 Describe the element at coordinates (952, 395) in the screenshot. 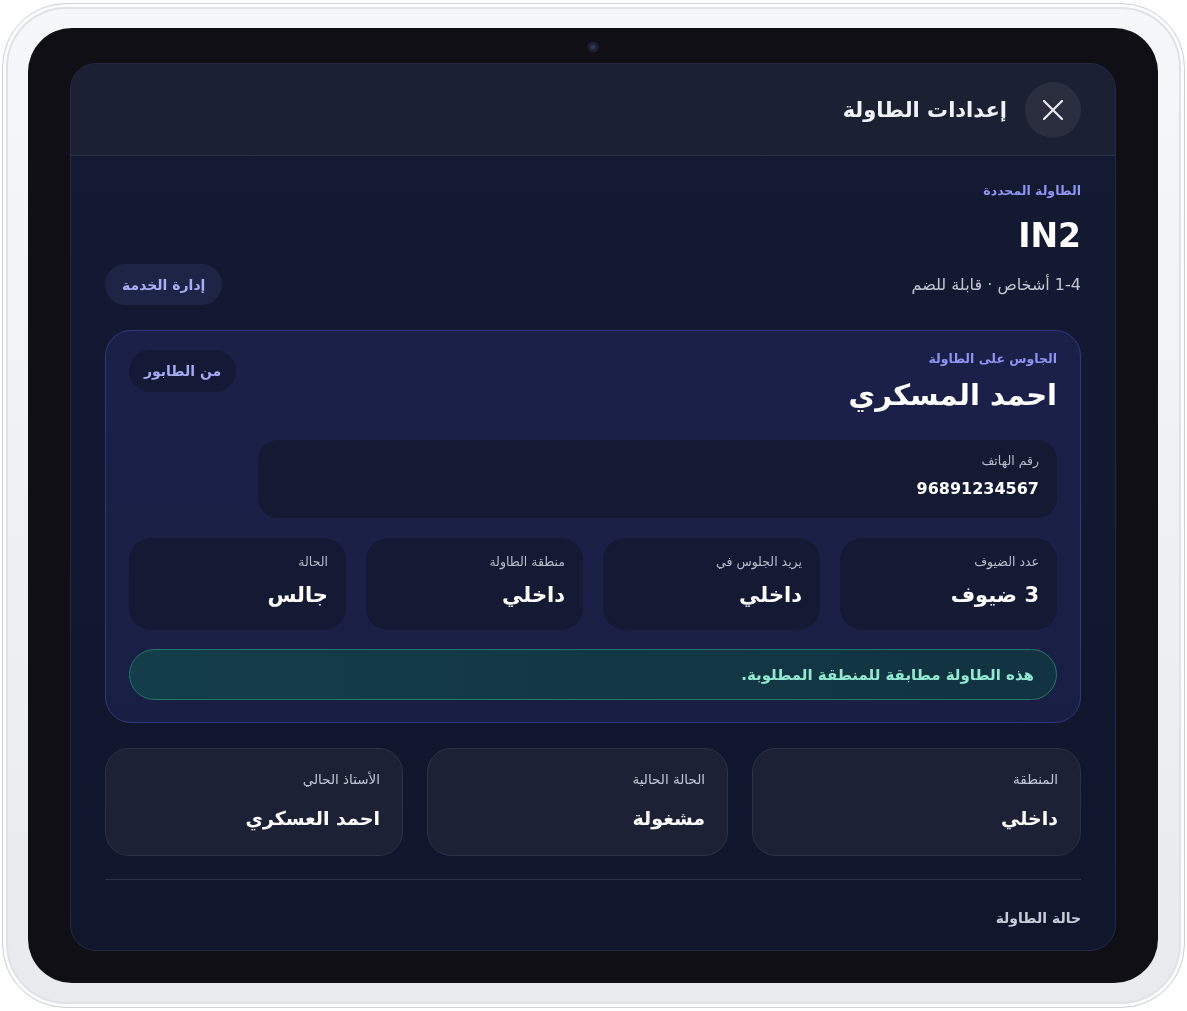

I see `guest-name: احمد المسكري` at that location.